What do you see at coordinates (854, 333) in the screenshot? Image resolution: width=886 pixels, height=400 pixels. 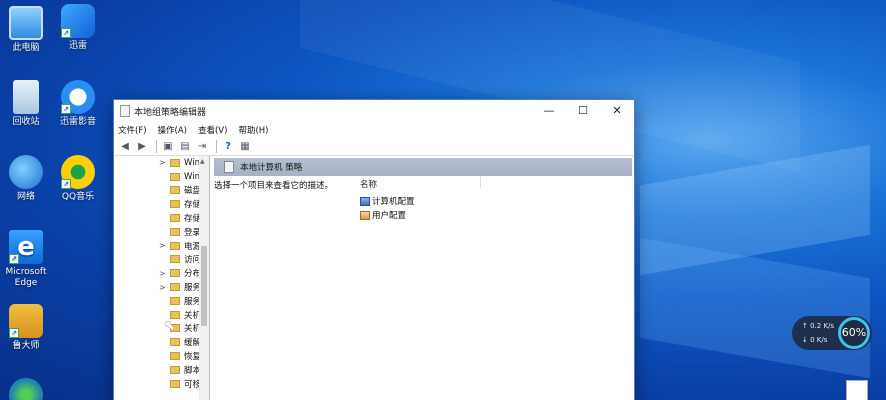 I see `memory-usage-ring: 60%` at bounding box center [854, 333].